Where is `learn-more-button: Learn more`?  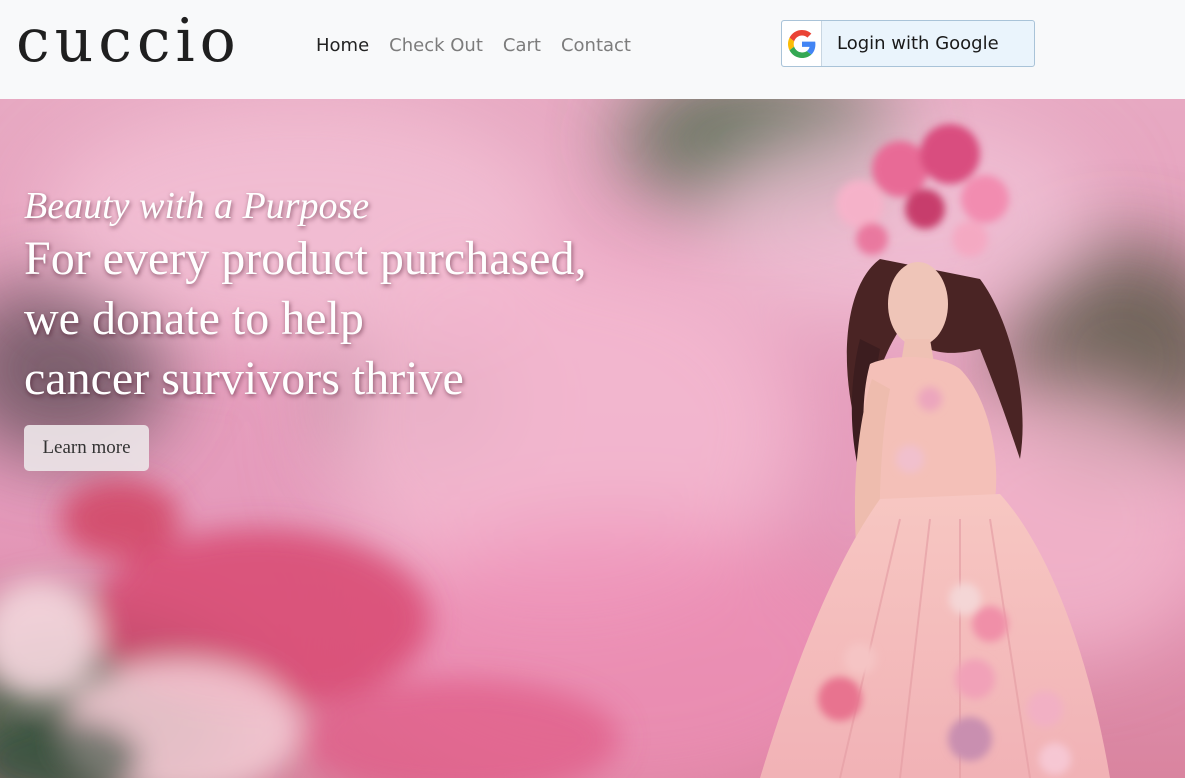 learn-more-button: Learn more is located at coordinates (86, 448).